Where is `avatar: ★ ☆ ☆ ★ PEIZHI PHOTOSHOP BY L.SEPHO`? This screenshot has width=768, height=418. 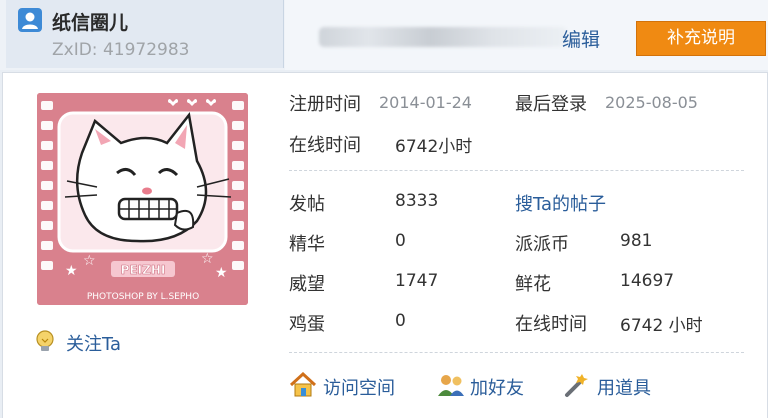
avatar: ★ ☆ ☆ ★ PEIZHI PHOTOSHOP BY L.SEPHO is located at coordinates (142, 199).